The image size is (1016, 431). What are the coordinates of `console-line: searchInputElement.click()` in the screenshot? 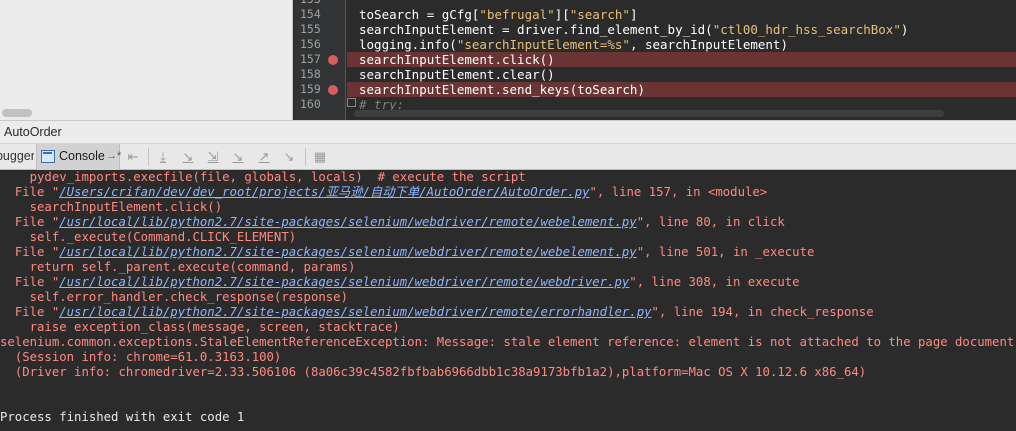 It's located at (126, 207).